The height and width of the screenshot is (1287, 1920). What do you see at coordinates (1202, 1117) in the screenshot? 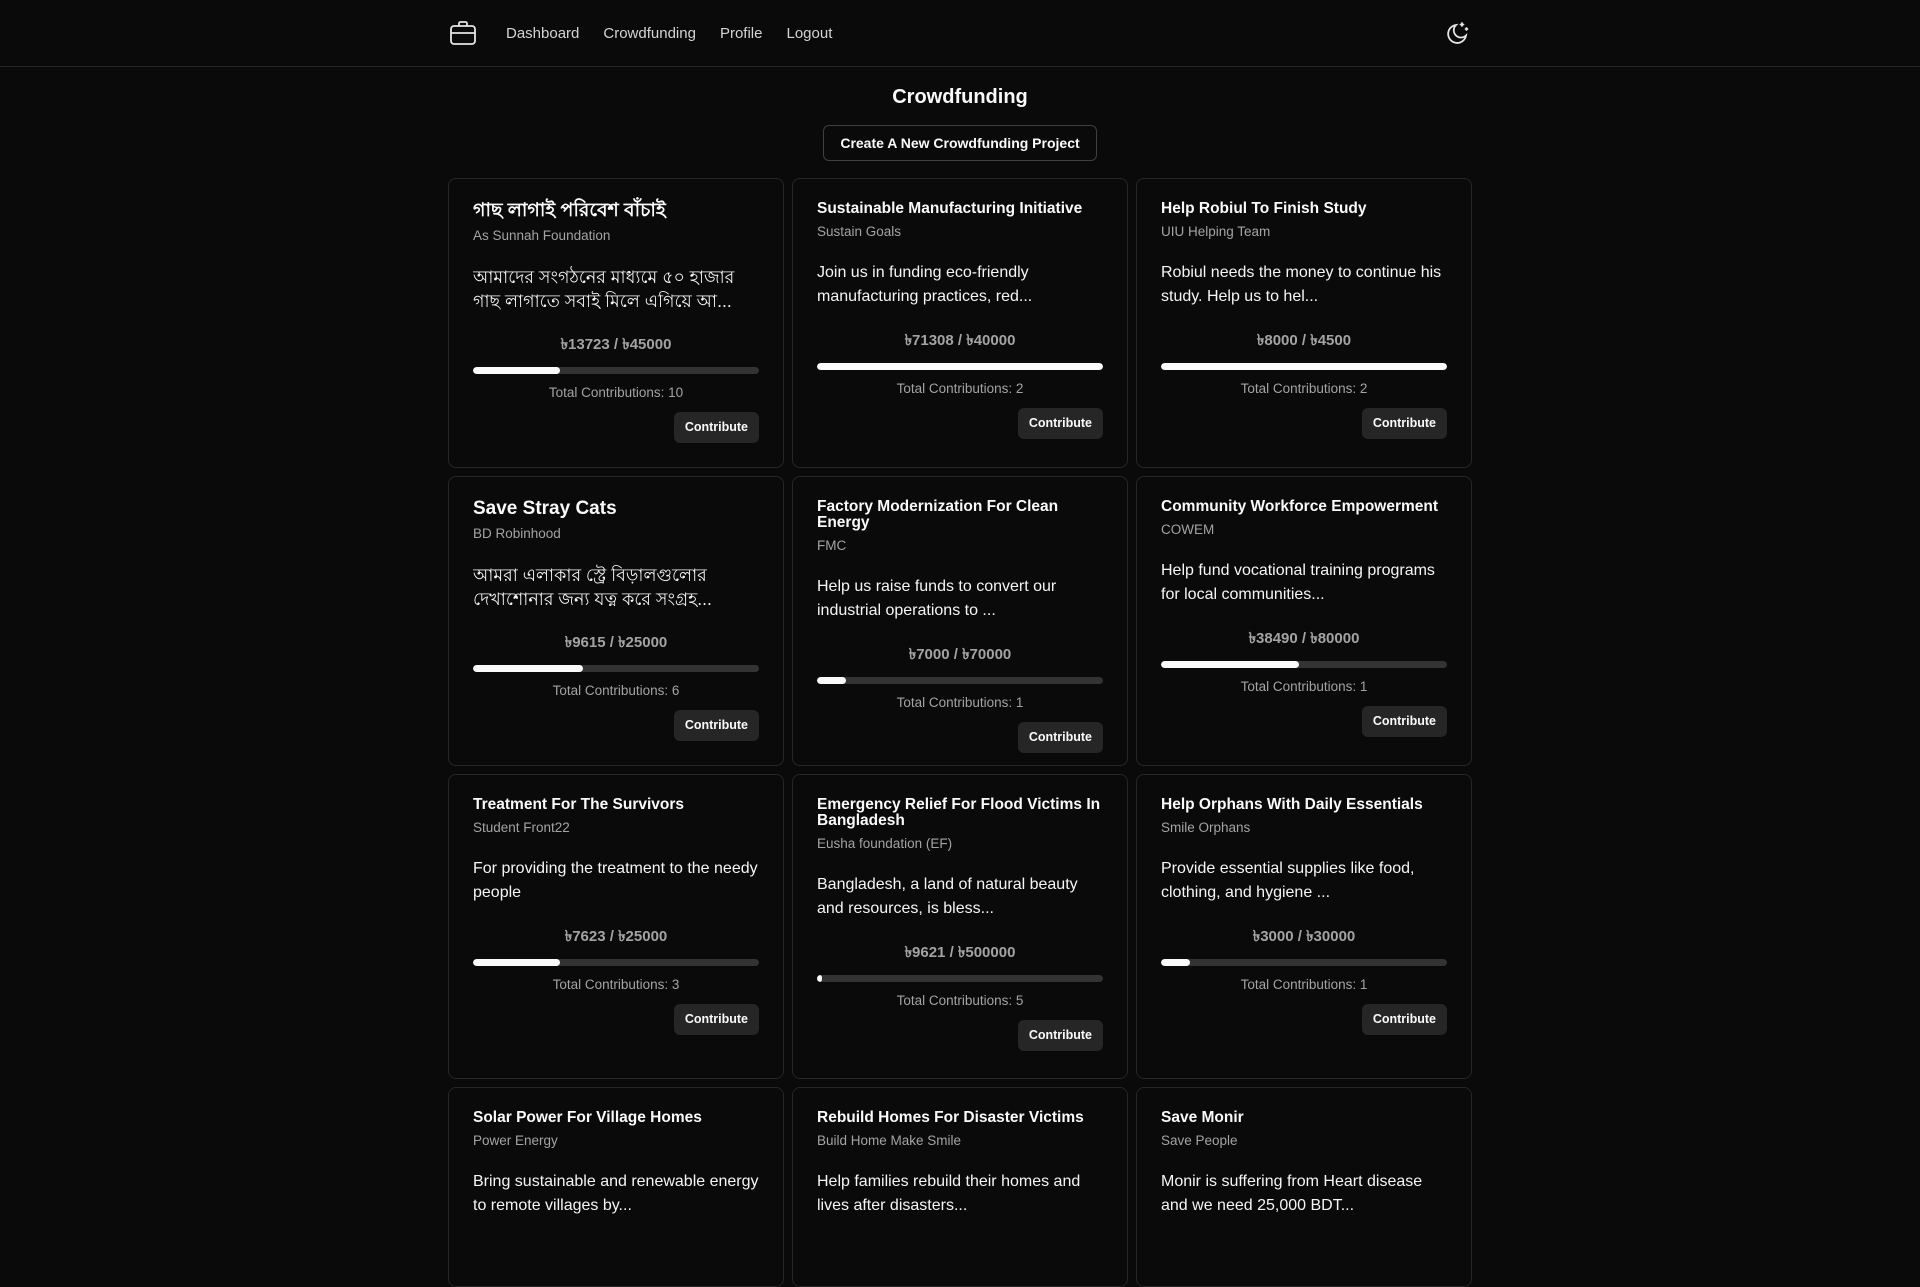
I see `card-title: Save Monir` at bounding box center [1202, 1117].